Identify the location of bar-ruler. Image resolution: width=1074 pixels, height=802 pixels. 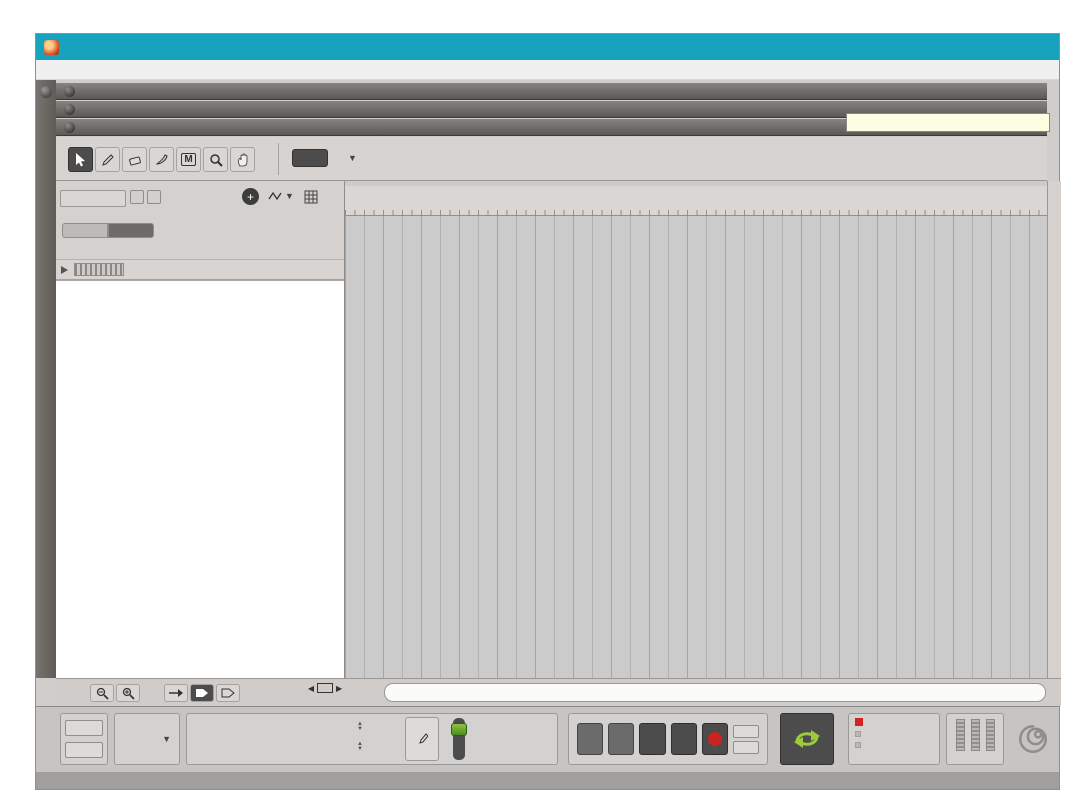
(696, 201).